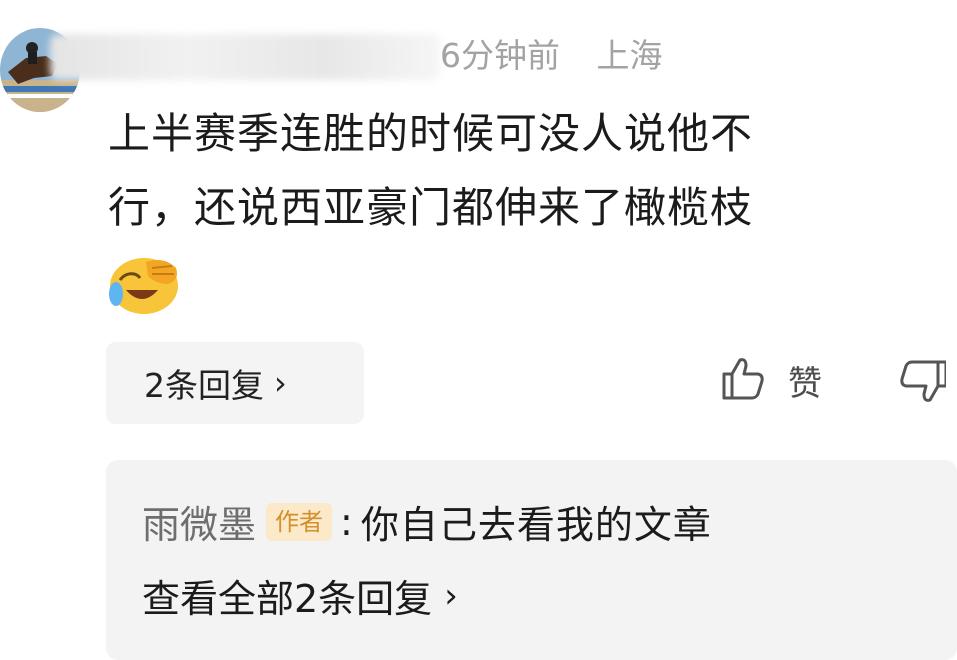  I want to click on dislike-button, so click(922, 384).